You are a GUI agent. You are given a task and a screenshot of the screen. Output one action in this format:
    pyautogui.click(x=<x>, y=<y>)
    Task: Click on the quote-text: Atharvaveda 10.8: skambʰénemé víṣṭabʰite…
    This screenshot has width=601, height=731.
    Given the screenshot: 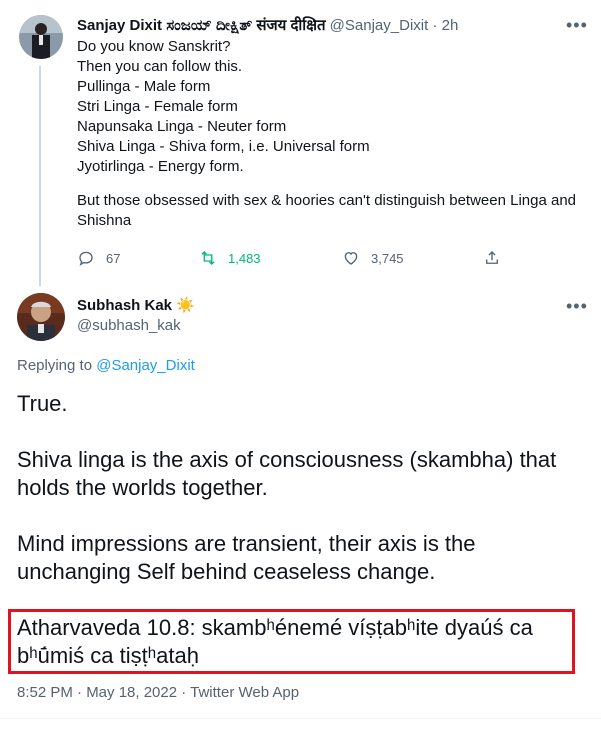 What is the action you would take?
    pyautogui.click(x=275, y=641)
    